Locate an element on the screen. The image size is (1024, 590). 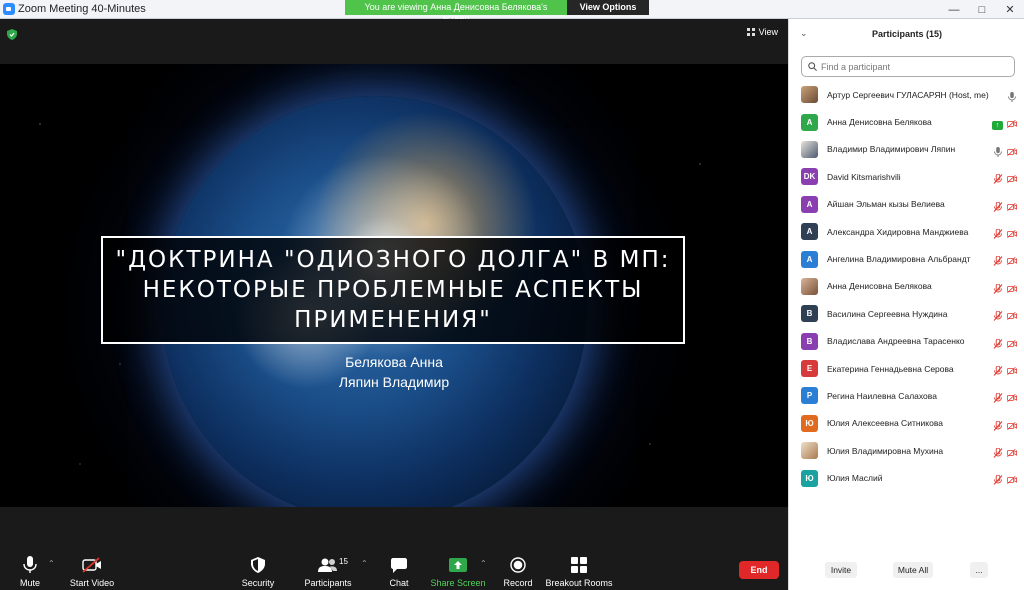
participants-label: Participants is located at coordinates (328, 583).